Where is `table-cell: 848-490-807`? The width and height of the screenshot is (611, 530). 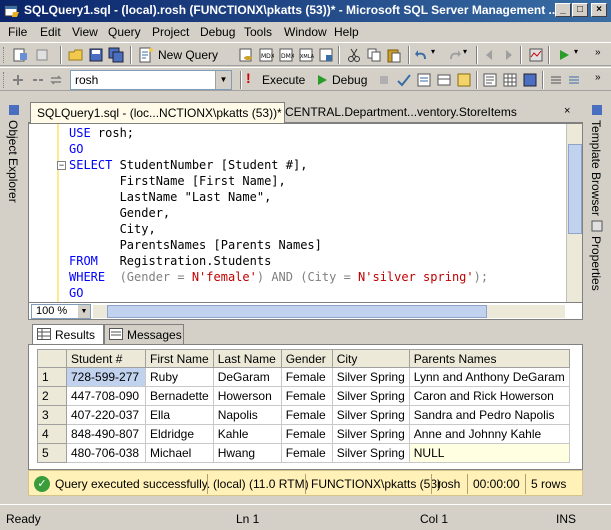
table-cell: 848-490-807 is located at coordinates (106, 434).